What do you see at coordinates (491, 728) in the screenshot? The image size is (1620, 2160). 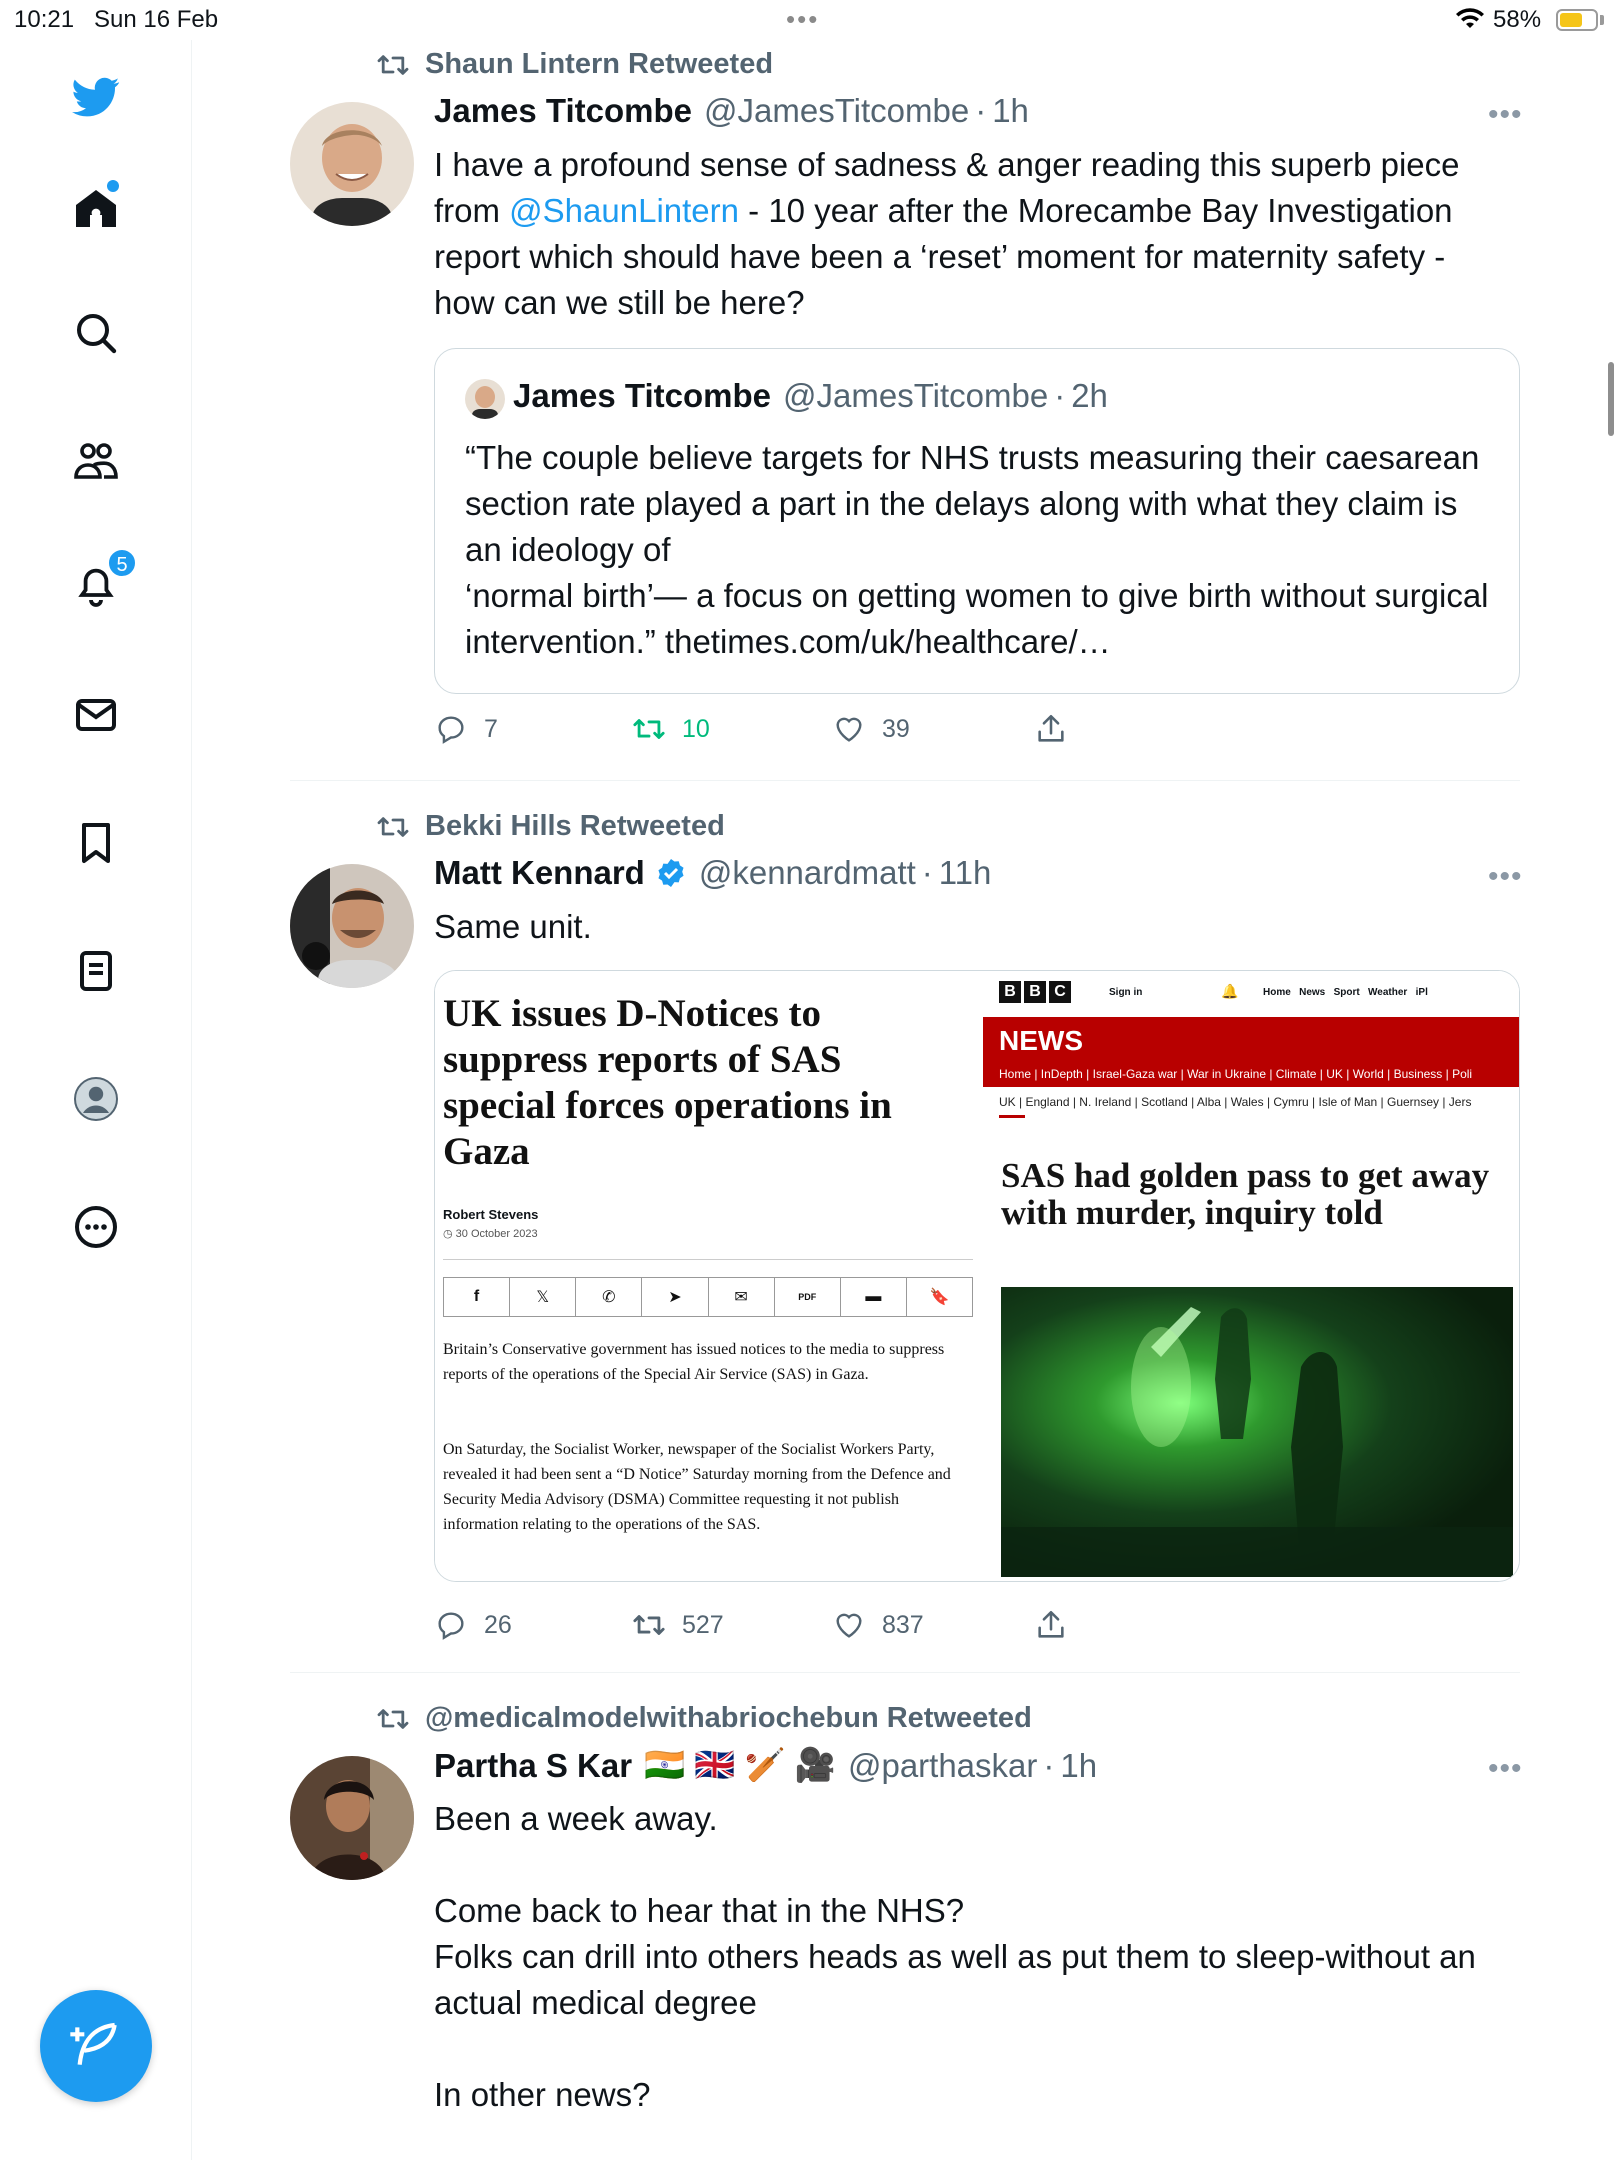 I see `reply-count: 7` at bounding box center [491, 728].